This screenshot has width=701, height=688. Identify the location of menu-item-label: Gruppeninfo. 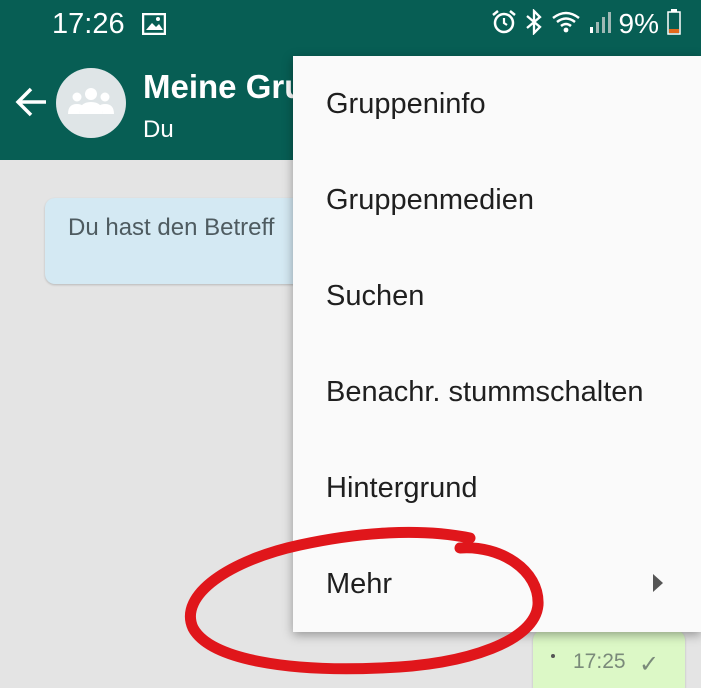
(406, 103).